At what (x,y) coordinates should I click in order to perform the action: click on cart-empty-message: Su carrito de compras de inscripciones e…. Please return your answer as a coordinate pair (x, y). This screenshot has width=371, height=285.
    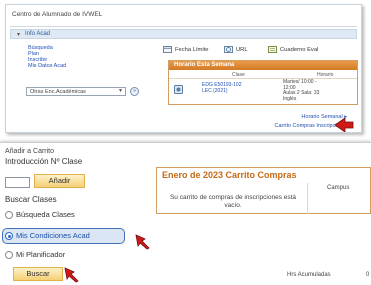
    Looking at the image, I should click on (233, 201).